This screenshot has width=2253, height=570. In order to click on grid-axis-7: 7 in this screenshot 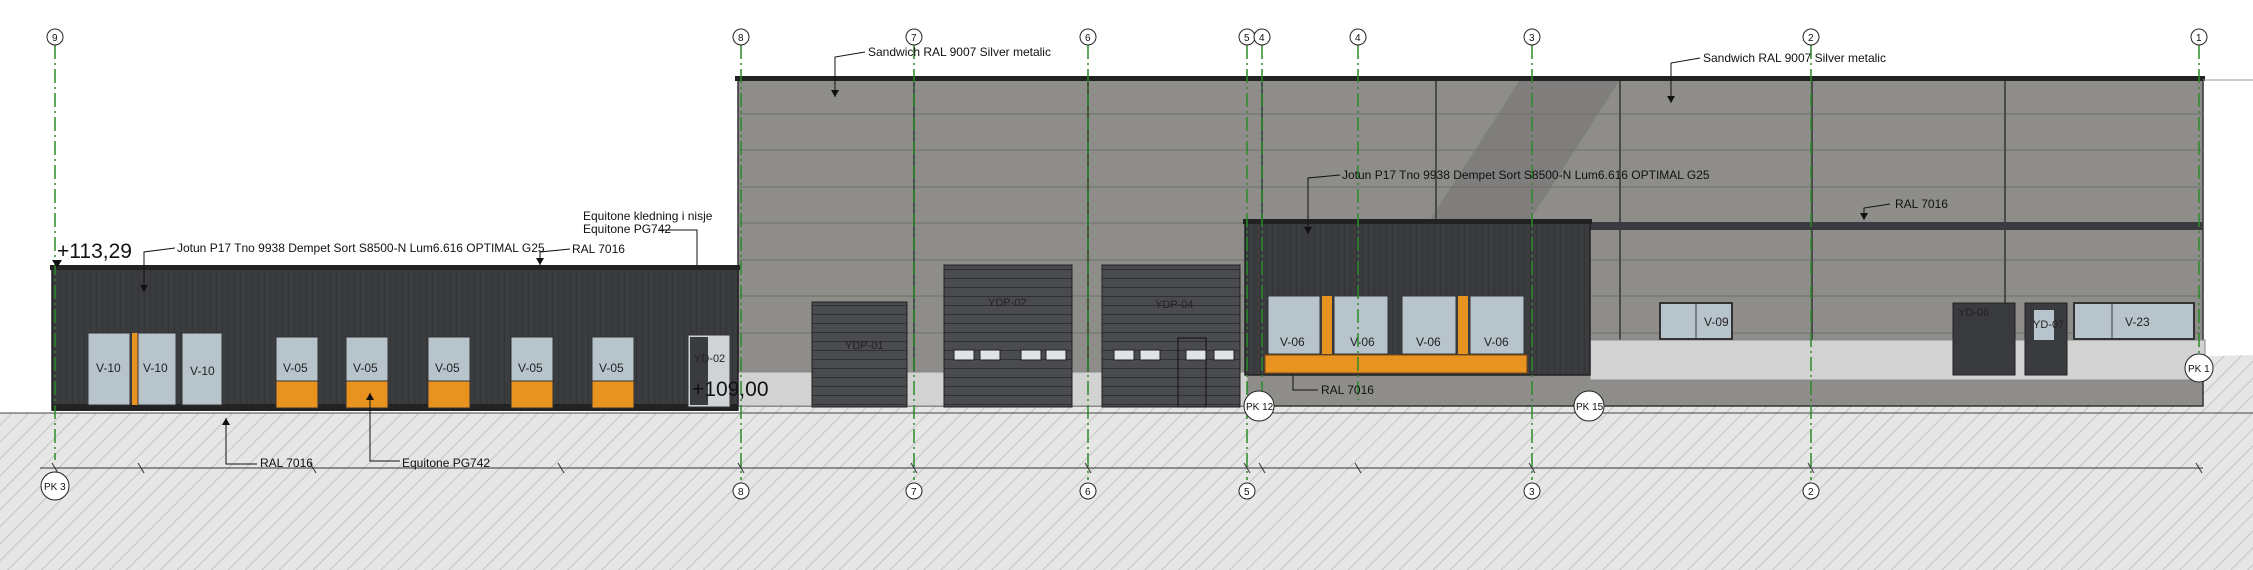, I will do `click(914, 38)`.